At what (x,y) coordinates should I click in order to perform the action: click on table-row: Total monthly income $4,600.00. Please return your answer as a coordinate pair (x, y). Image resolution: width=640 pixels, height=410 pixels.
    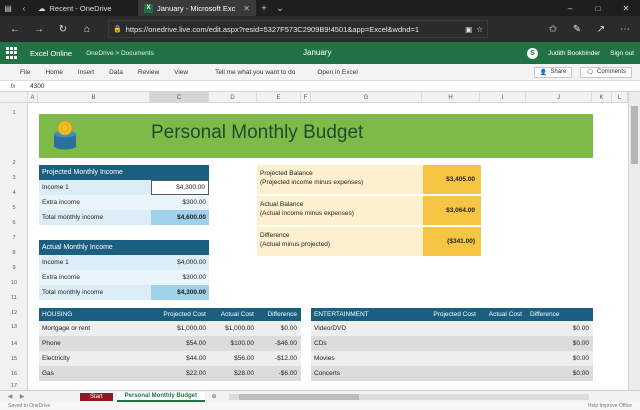
    Looking at the image, I should click on (124, 217).